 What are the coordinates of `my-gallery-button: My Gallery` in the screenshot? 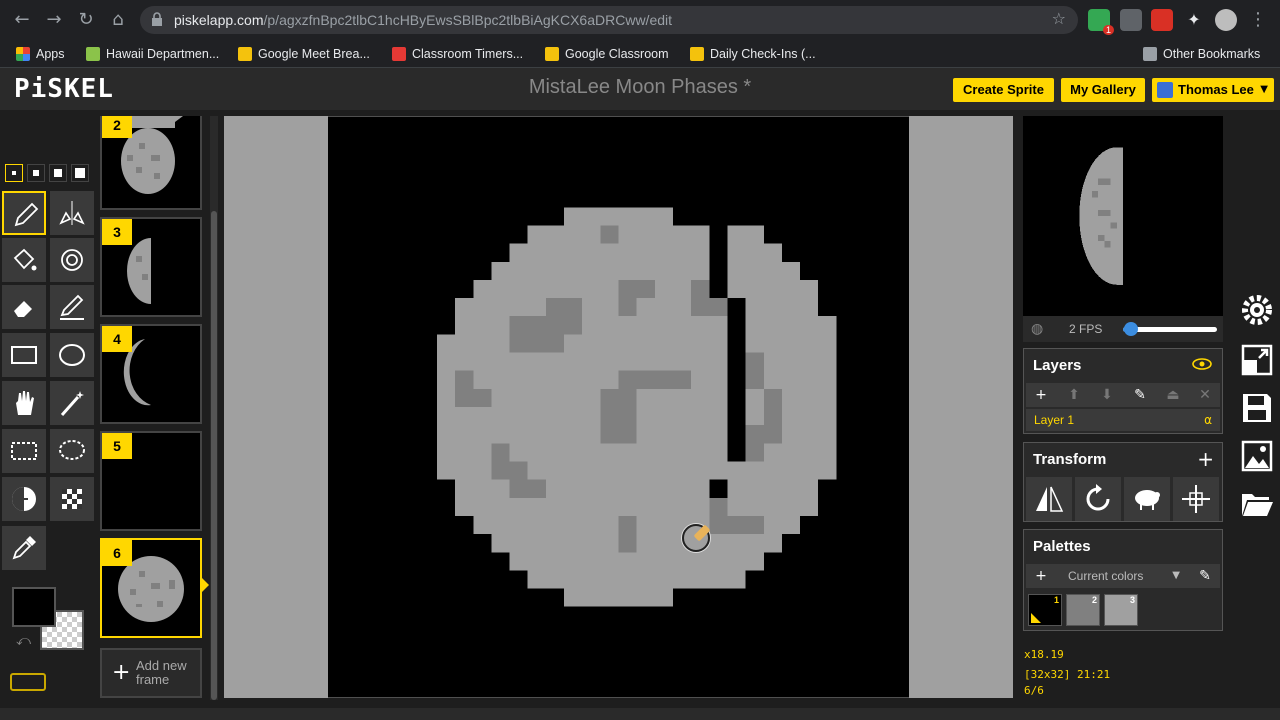 It's located at (1103, 90).